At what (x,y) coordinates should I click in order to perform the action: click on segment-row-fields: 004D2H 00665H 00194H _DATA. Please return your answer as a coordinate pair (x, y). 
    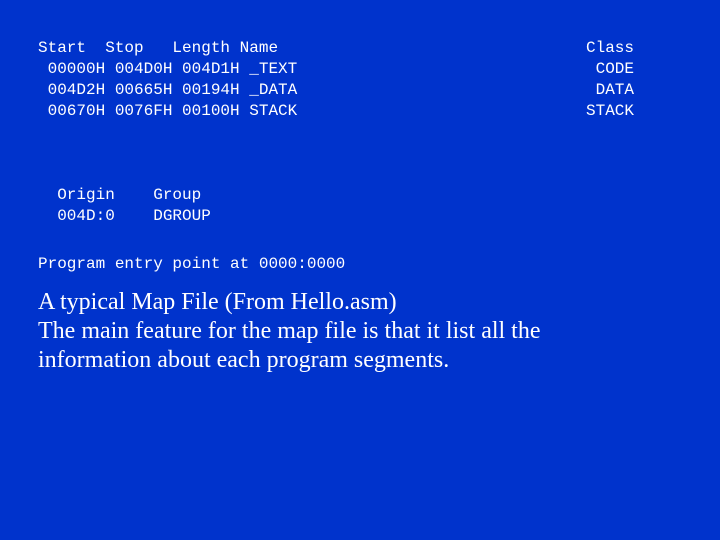
    Looking at the image, I should click on (168, 90).